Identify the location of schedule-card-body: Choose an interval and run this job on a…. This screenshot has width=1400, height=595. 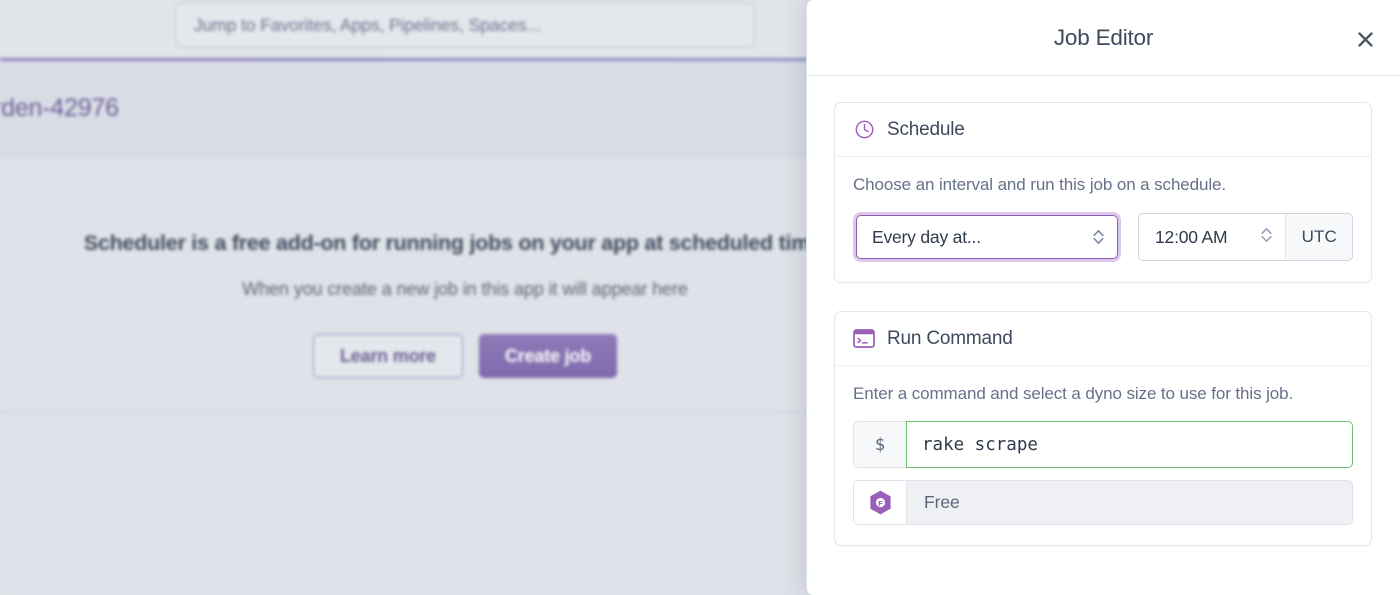
(1103, 219).